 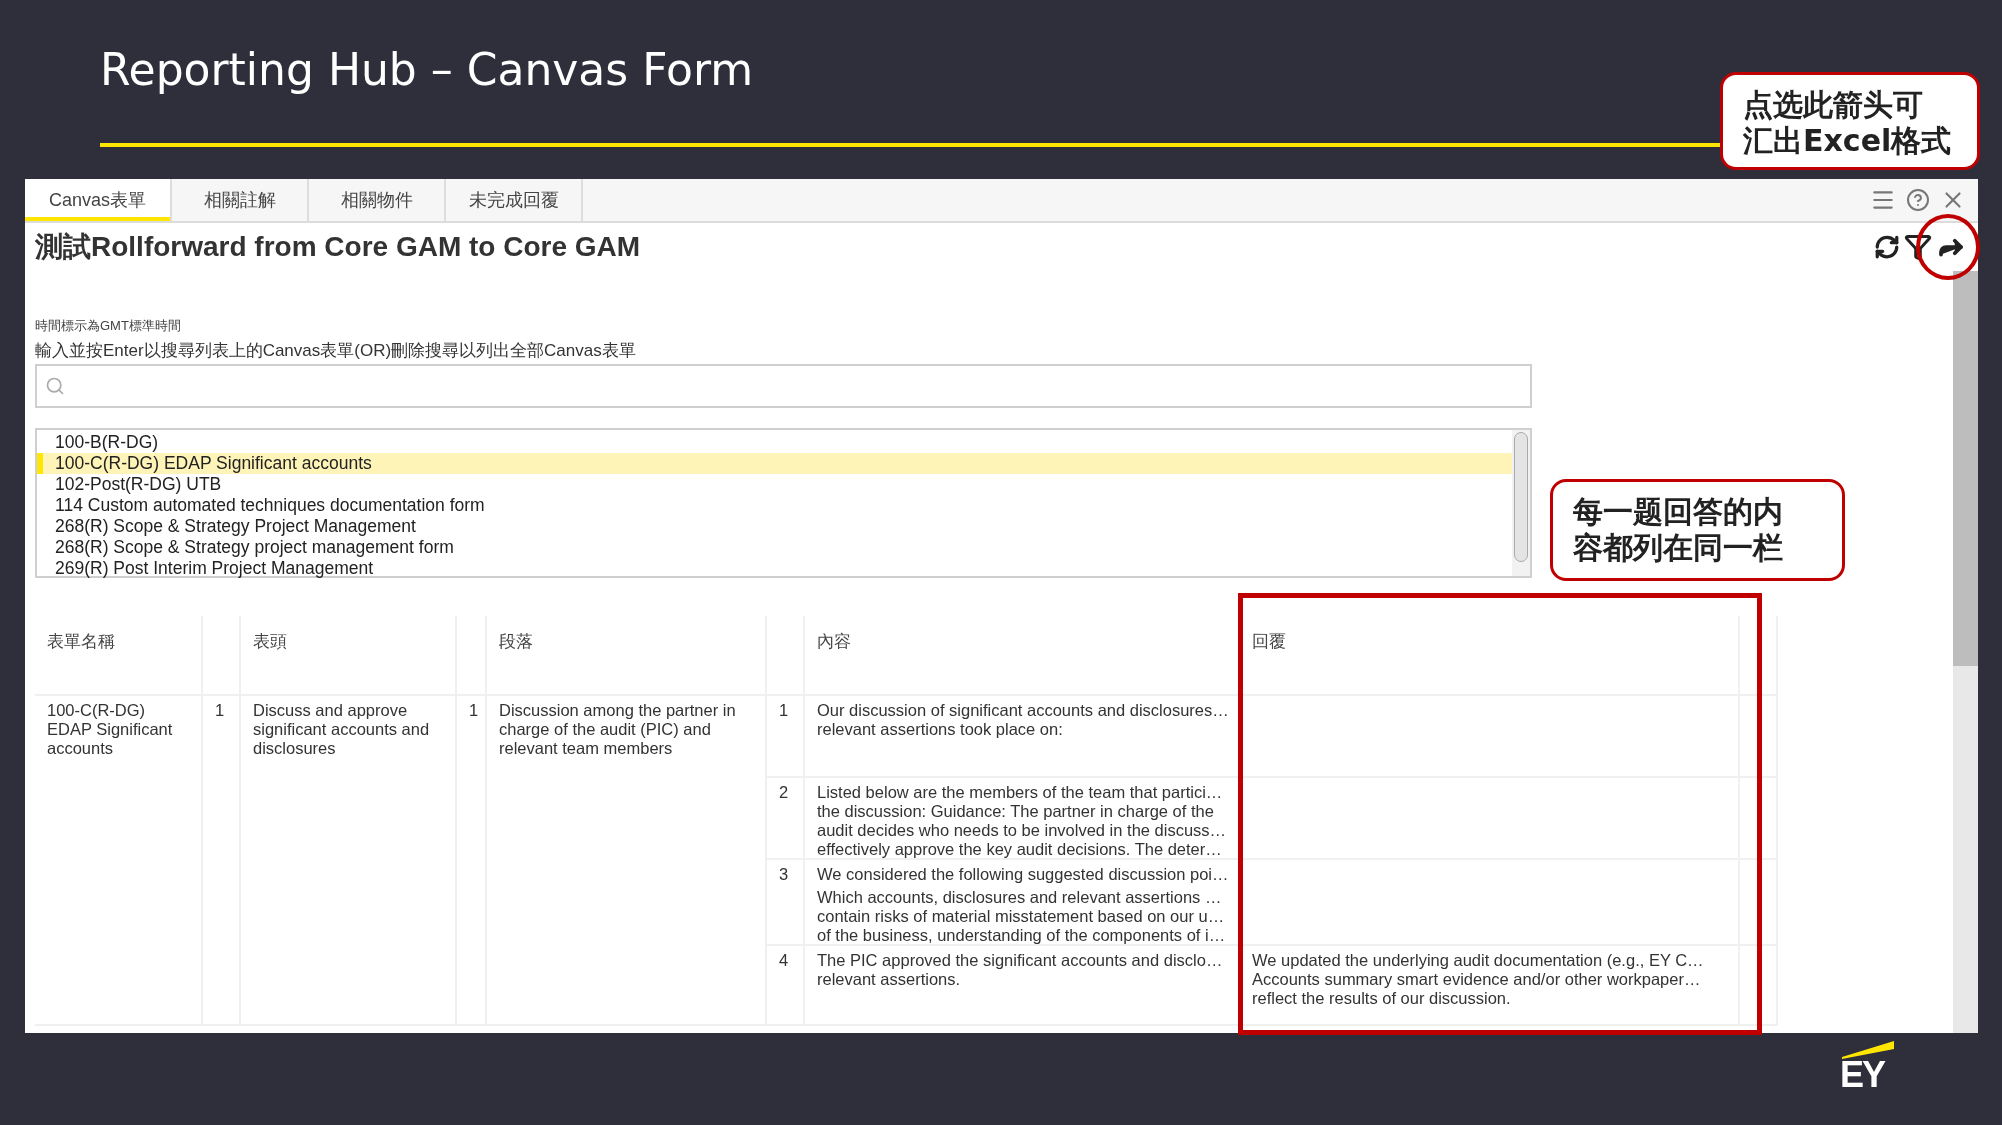 What do you see at coordinates (784, 792) in the screenshot?
I see `table-cell: 2` at bounding box center [784, 792].